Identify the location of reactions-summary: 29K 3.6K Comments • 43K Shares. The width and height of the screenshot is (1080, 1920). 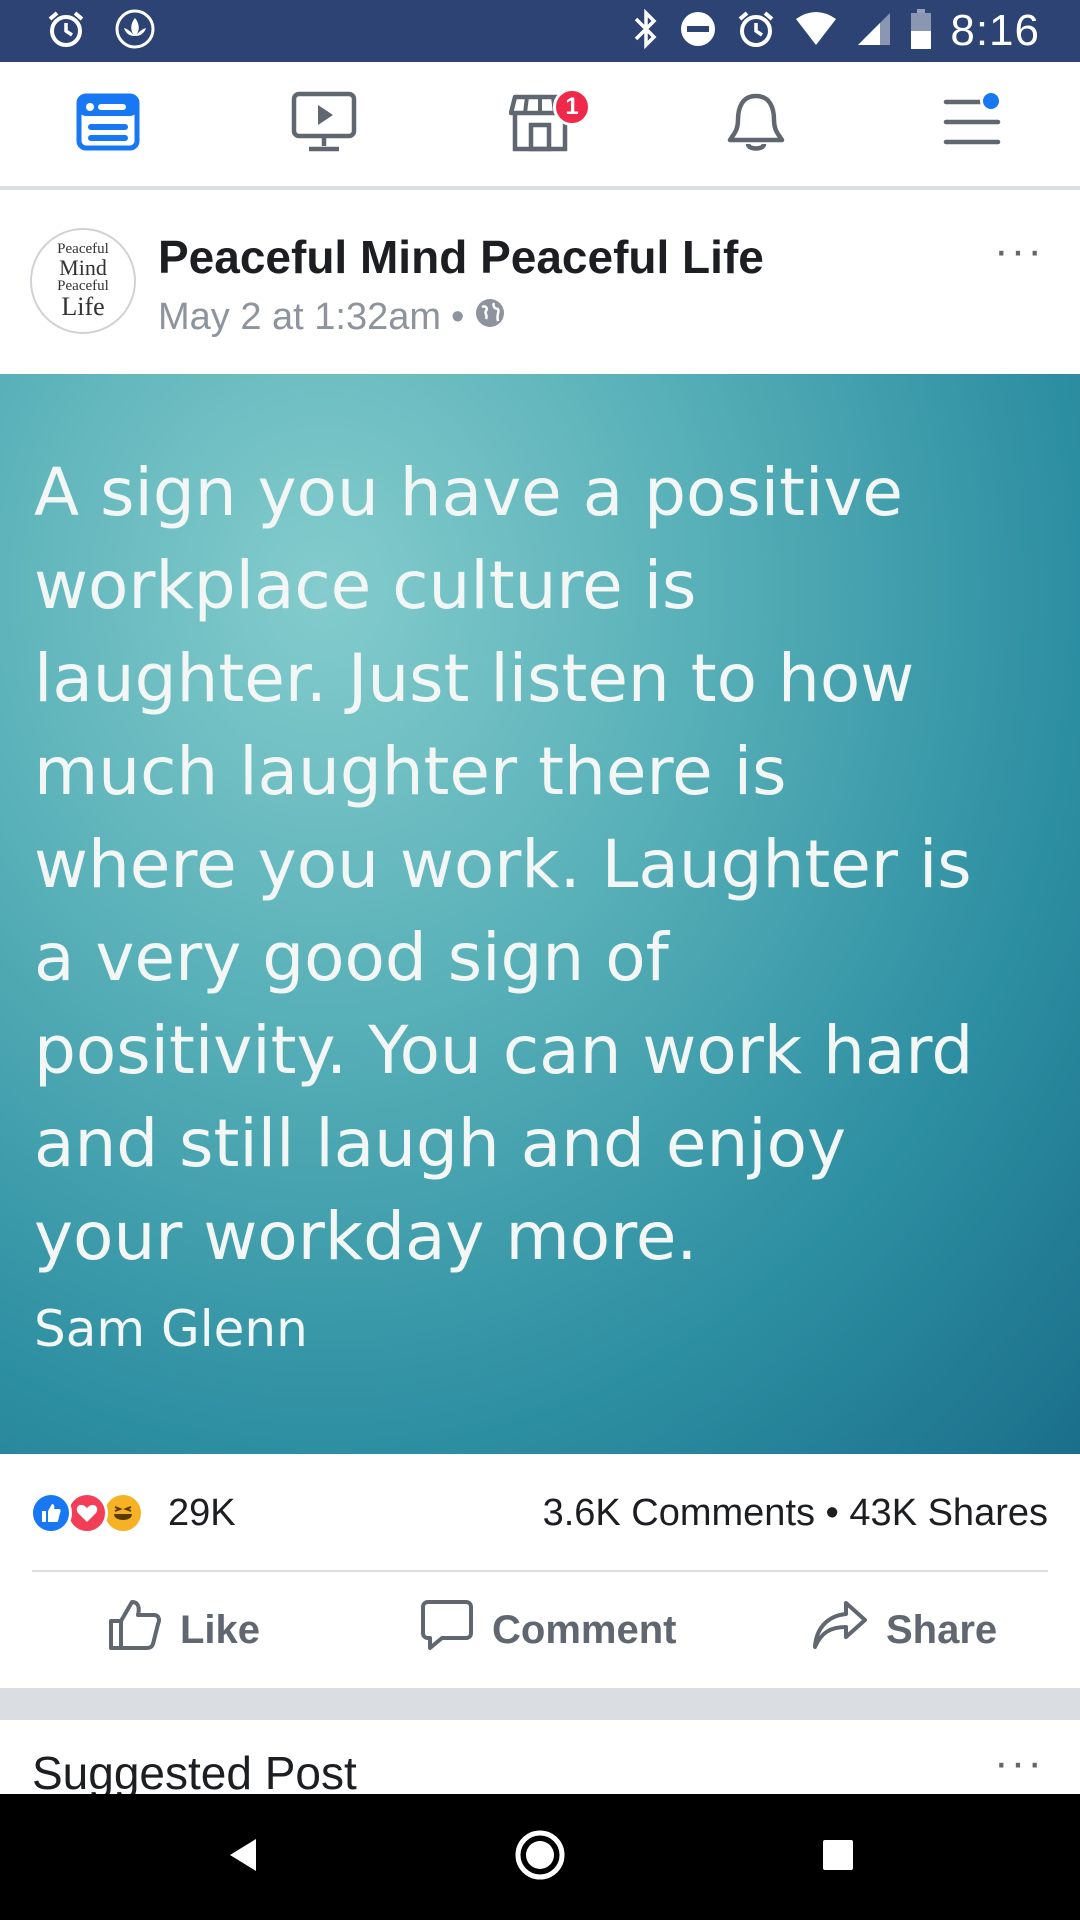
(540, 1512).